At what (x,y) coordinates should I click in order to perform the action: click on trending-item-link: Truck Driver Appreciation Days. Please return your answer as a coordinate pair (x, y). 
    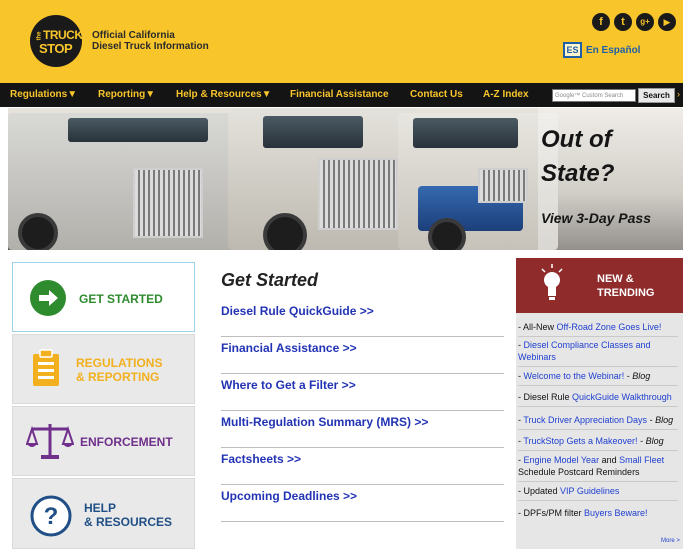
    Looking at the image, I should click on (585, 420).